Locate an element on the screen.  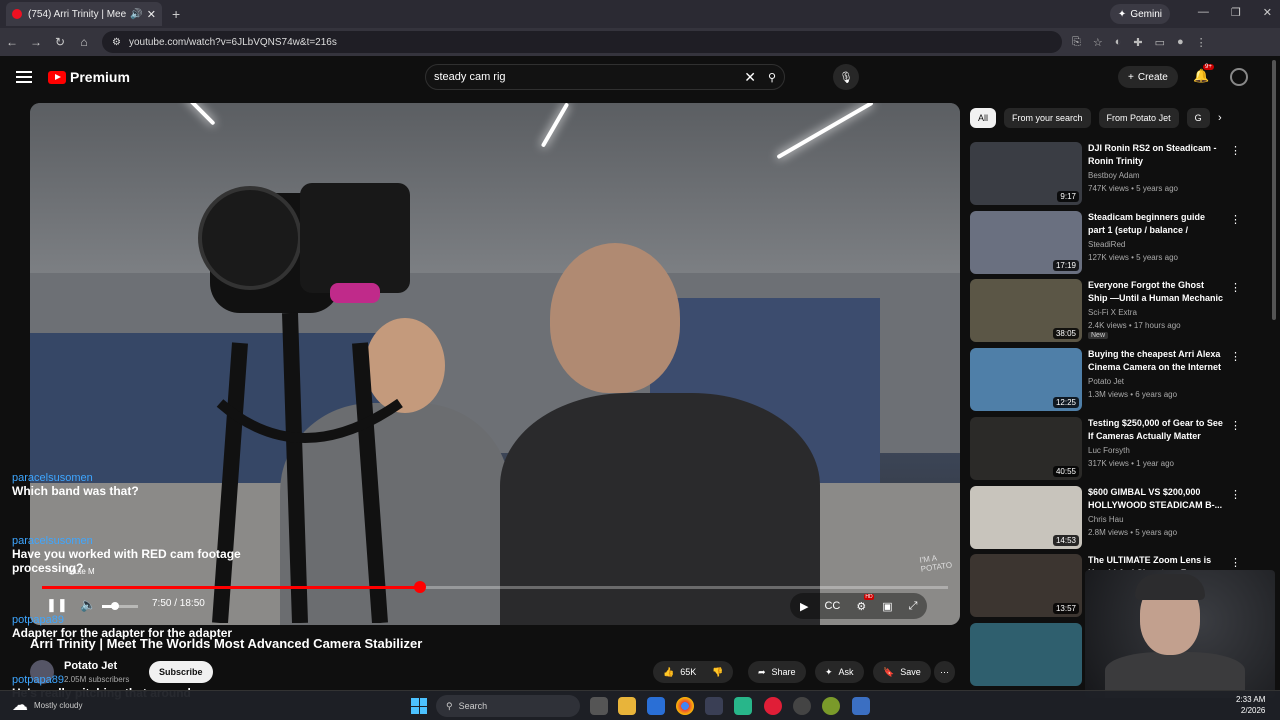
chip-from-channel: From Potato Jet is located at coordinates (1138, 118).